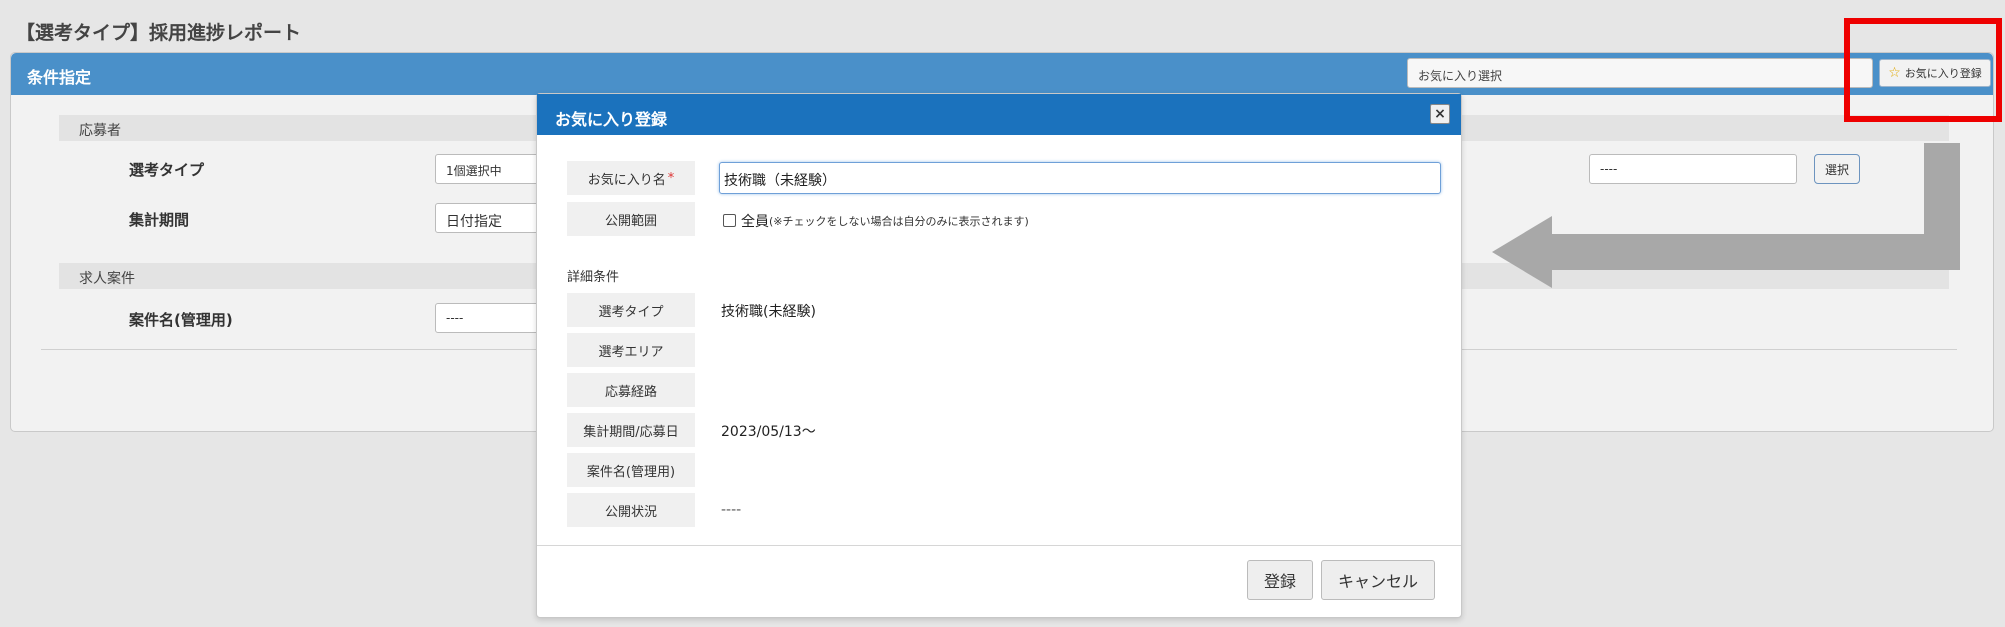 The height and width of the screenshot is (627, 2005). I want to click on favorite-select: お気に入り選択, so click(1640, 73).